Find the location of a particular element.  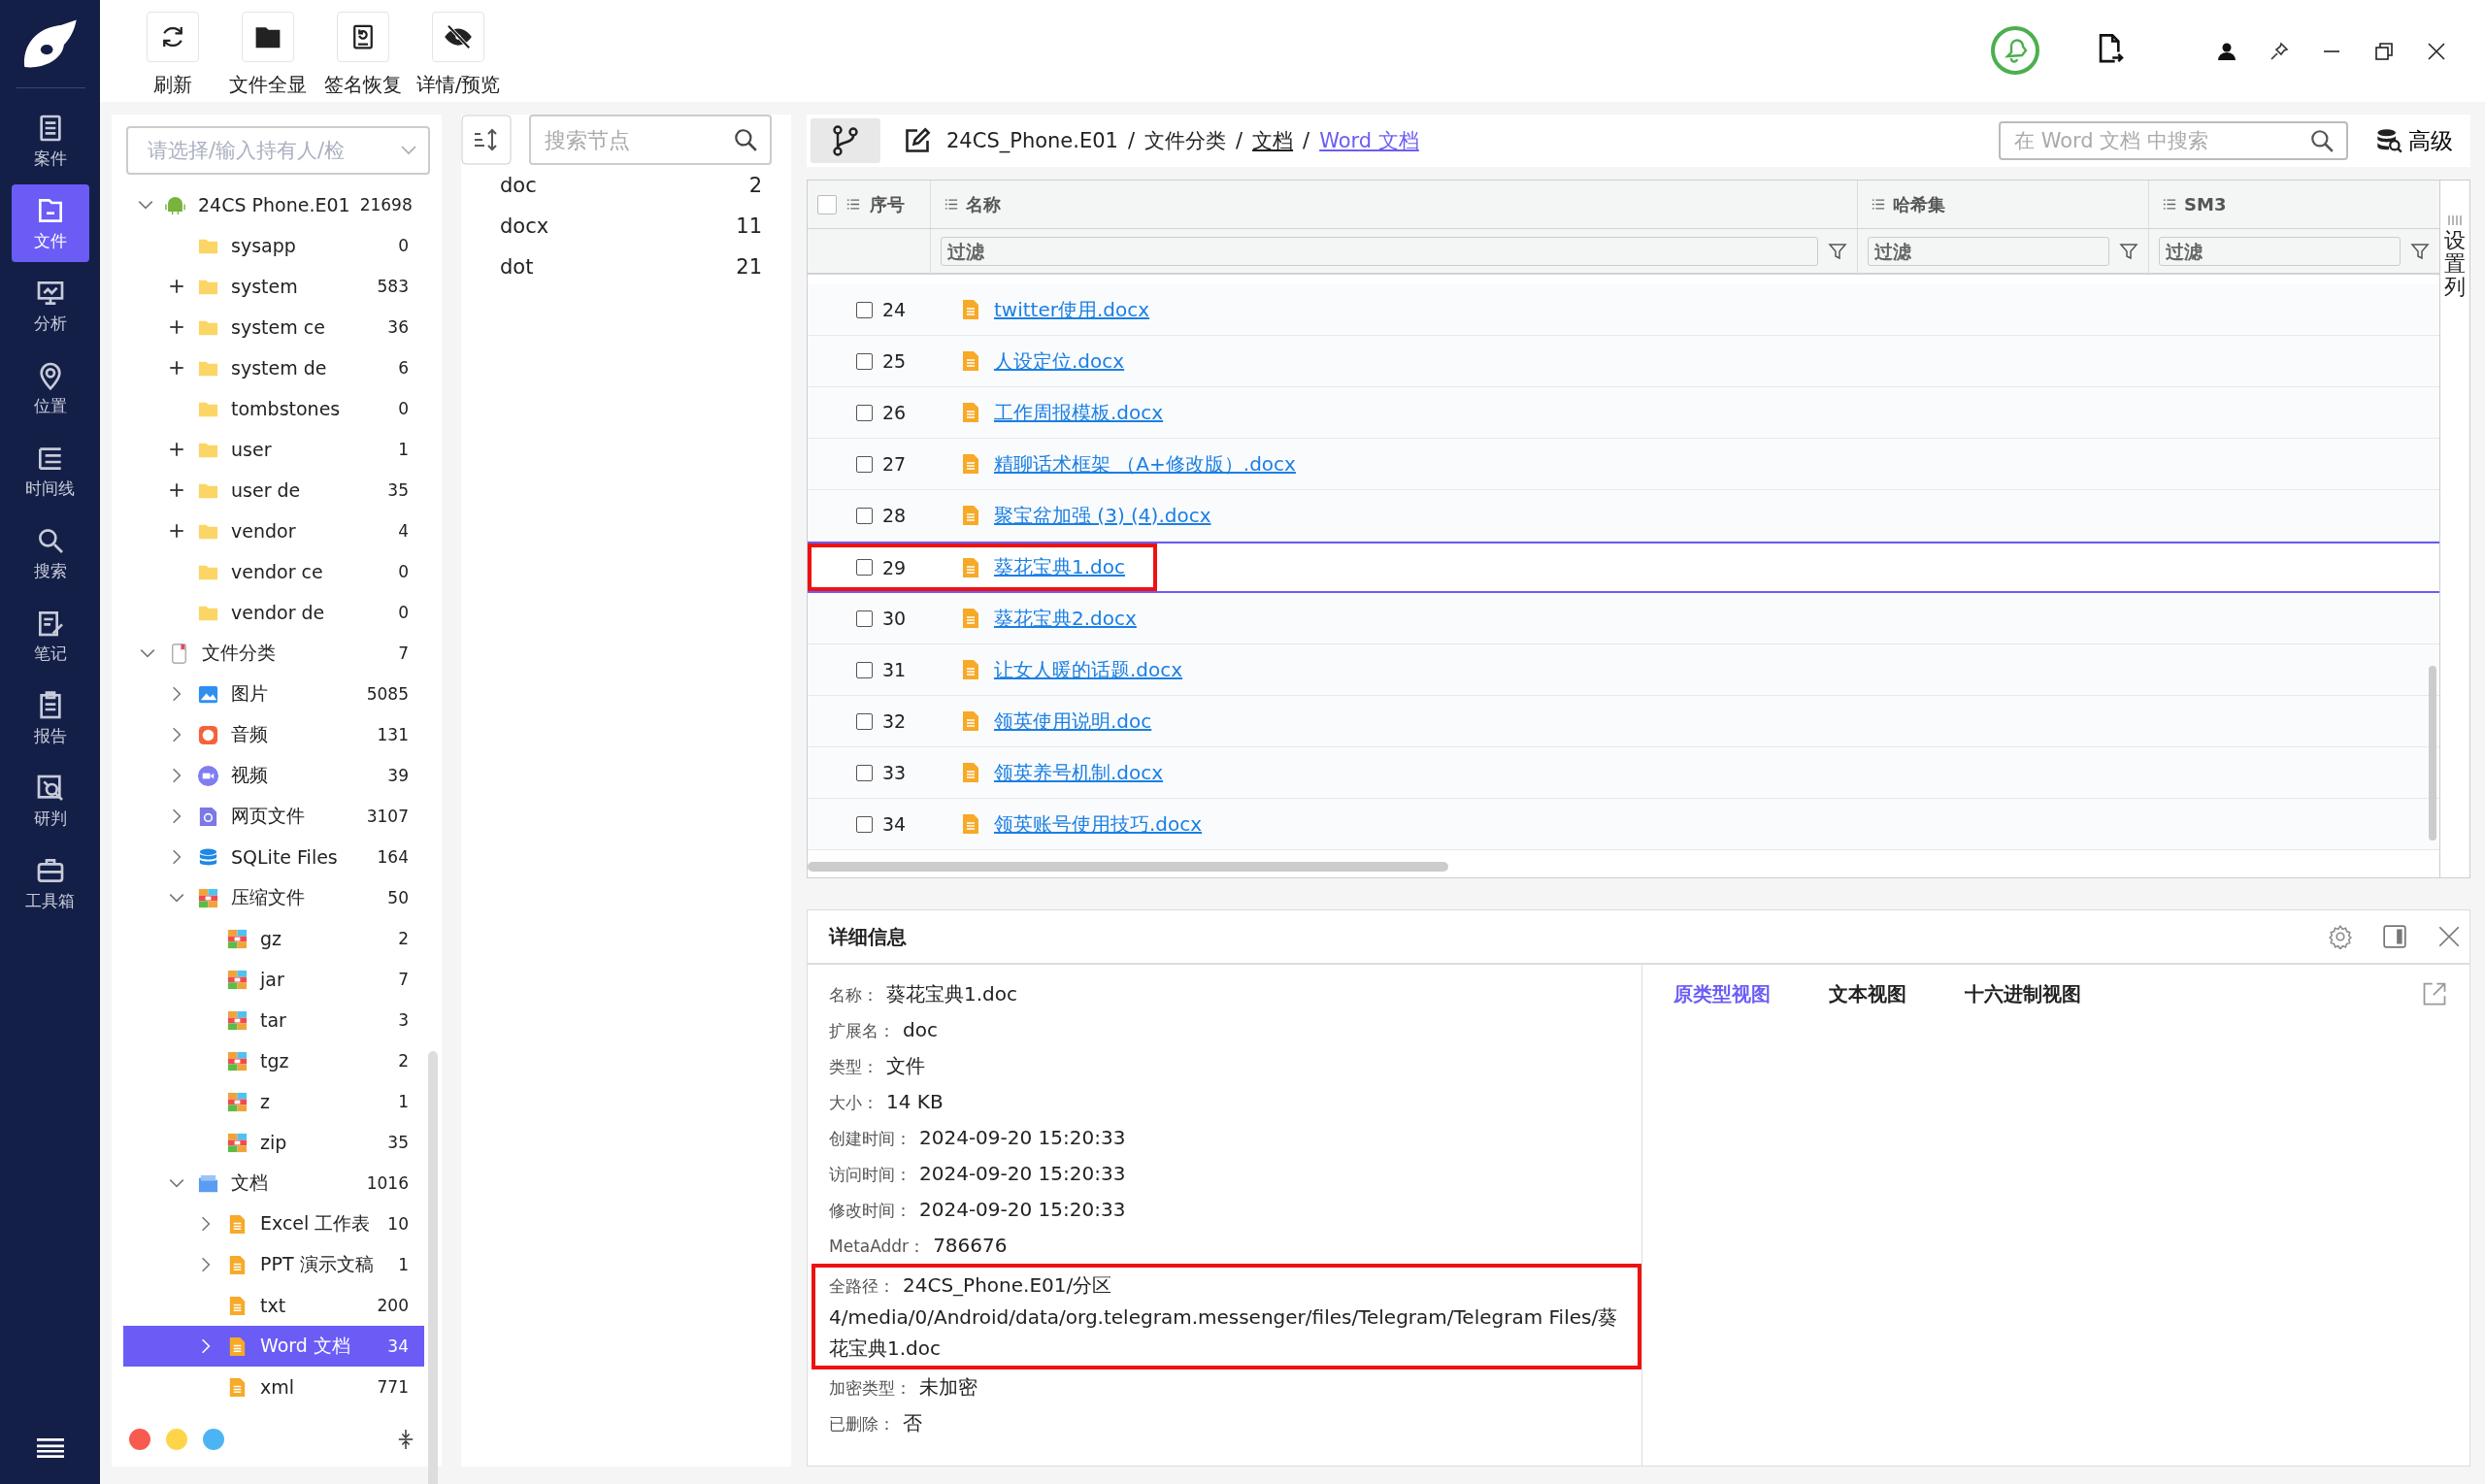

restore-icon is located at coordinates (2384, 51).